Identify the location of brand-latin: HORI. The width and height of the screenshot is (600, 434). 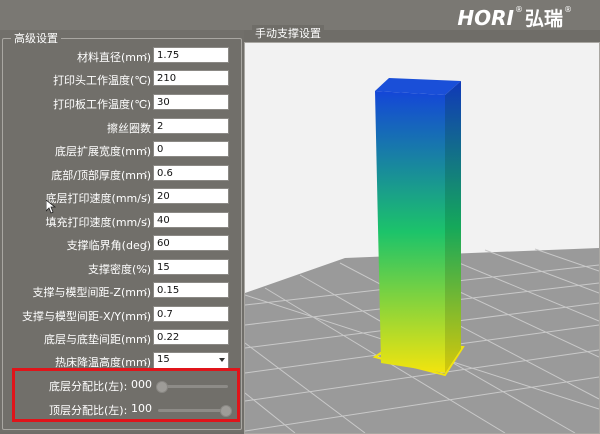
(485, 17).